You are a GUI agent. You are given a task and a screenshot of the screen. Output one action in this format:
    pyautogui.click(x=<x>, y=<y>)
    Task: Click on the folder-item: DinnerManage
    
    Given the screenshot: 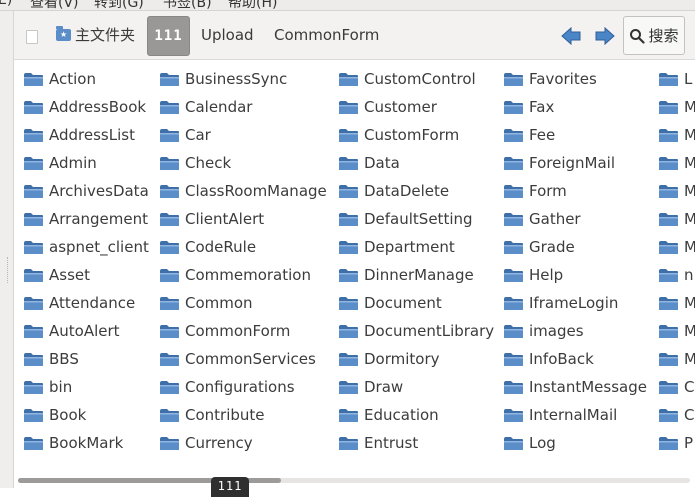 What is the action you would take?
    pyautogui.click(x=406, y=275)
    